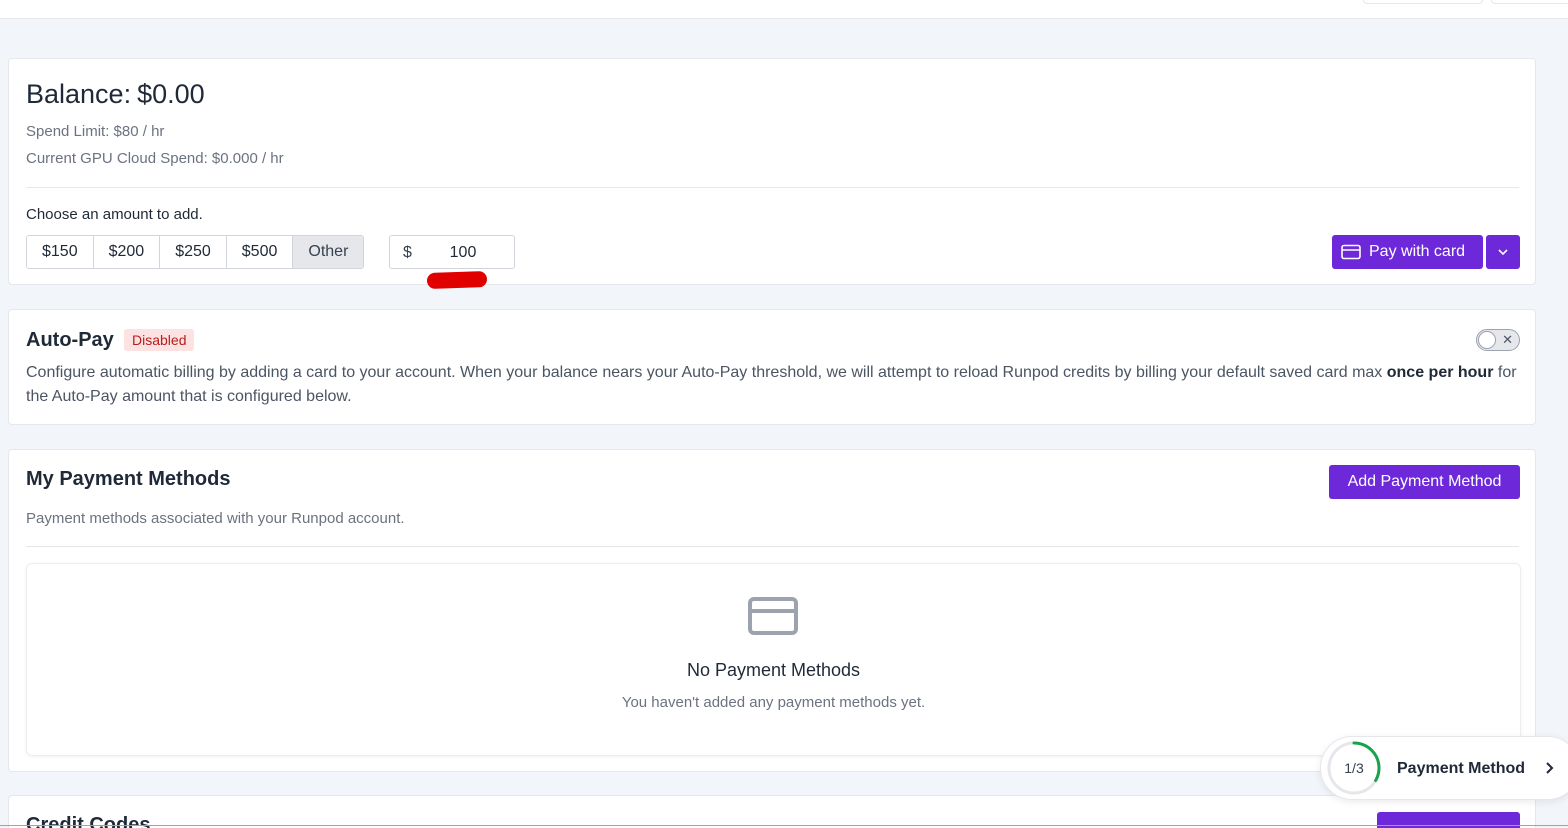  I want to click on autopay-desc-bold: once per hour, so click(1440, 372).